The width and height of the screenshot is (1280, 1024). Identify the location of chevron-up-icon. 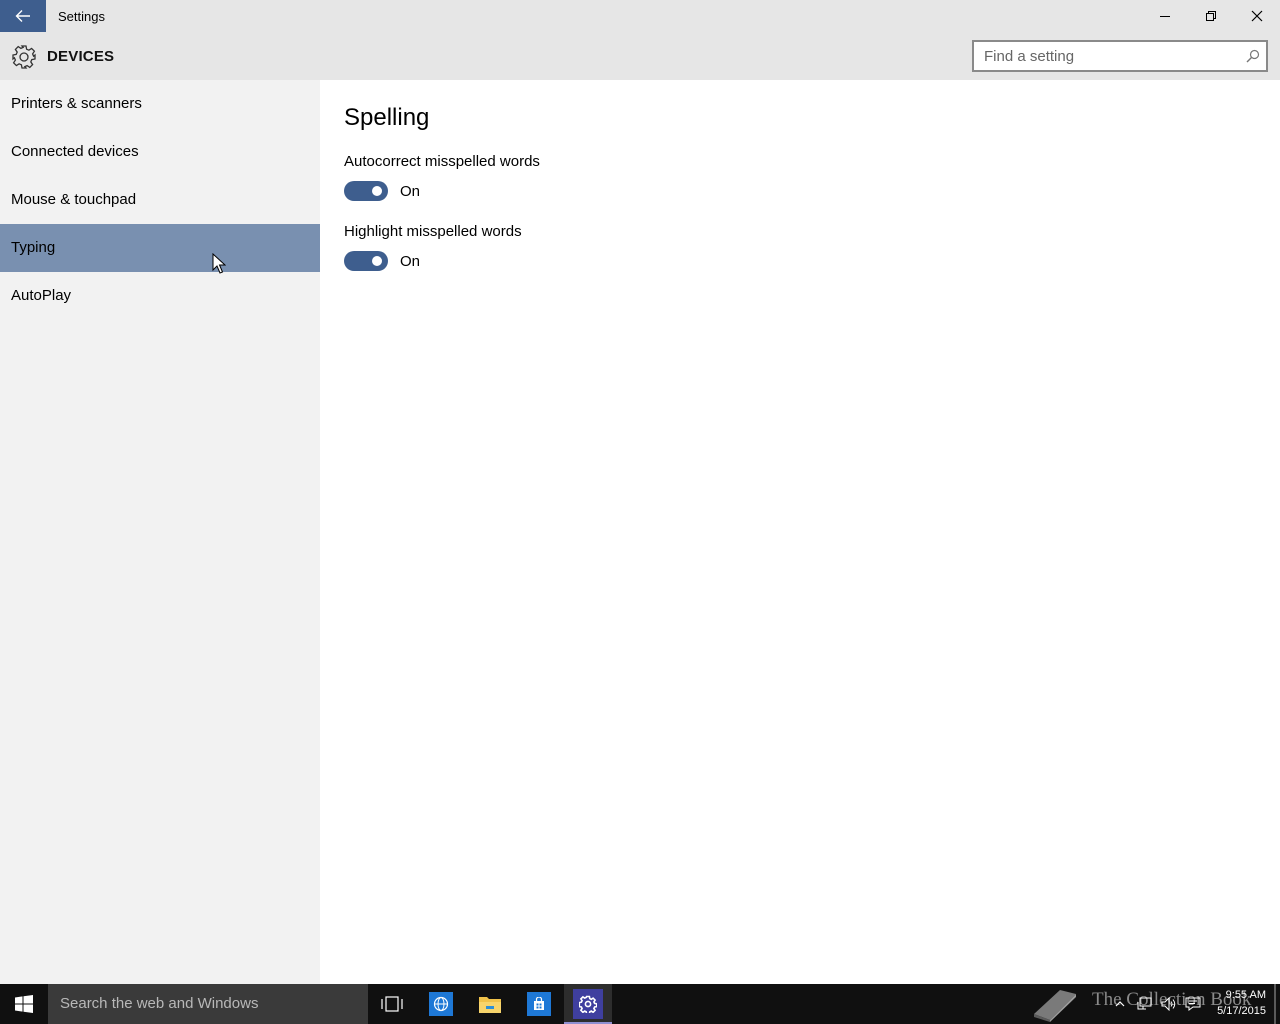
(1120, 1004).